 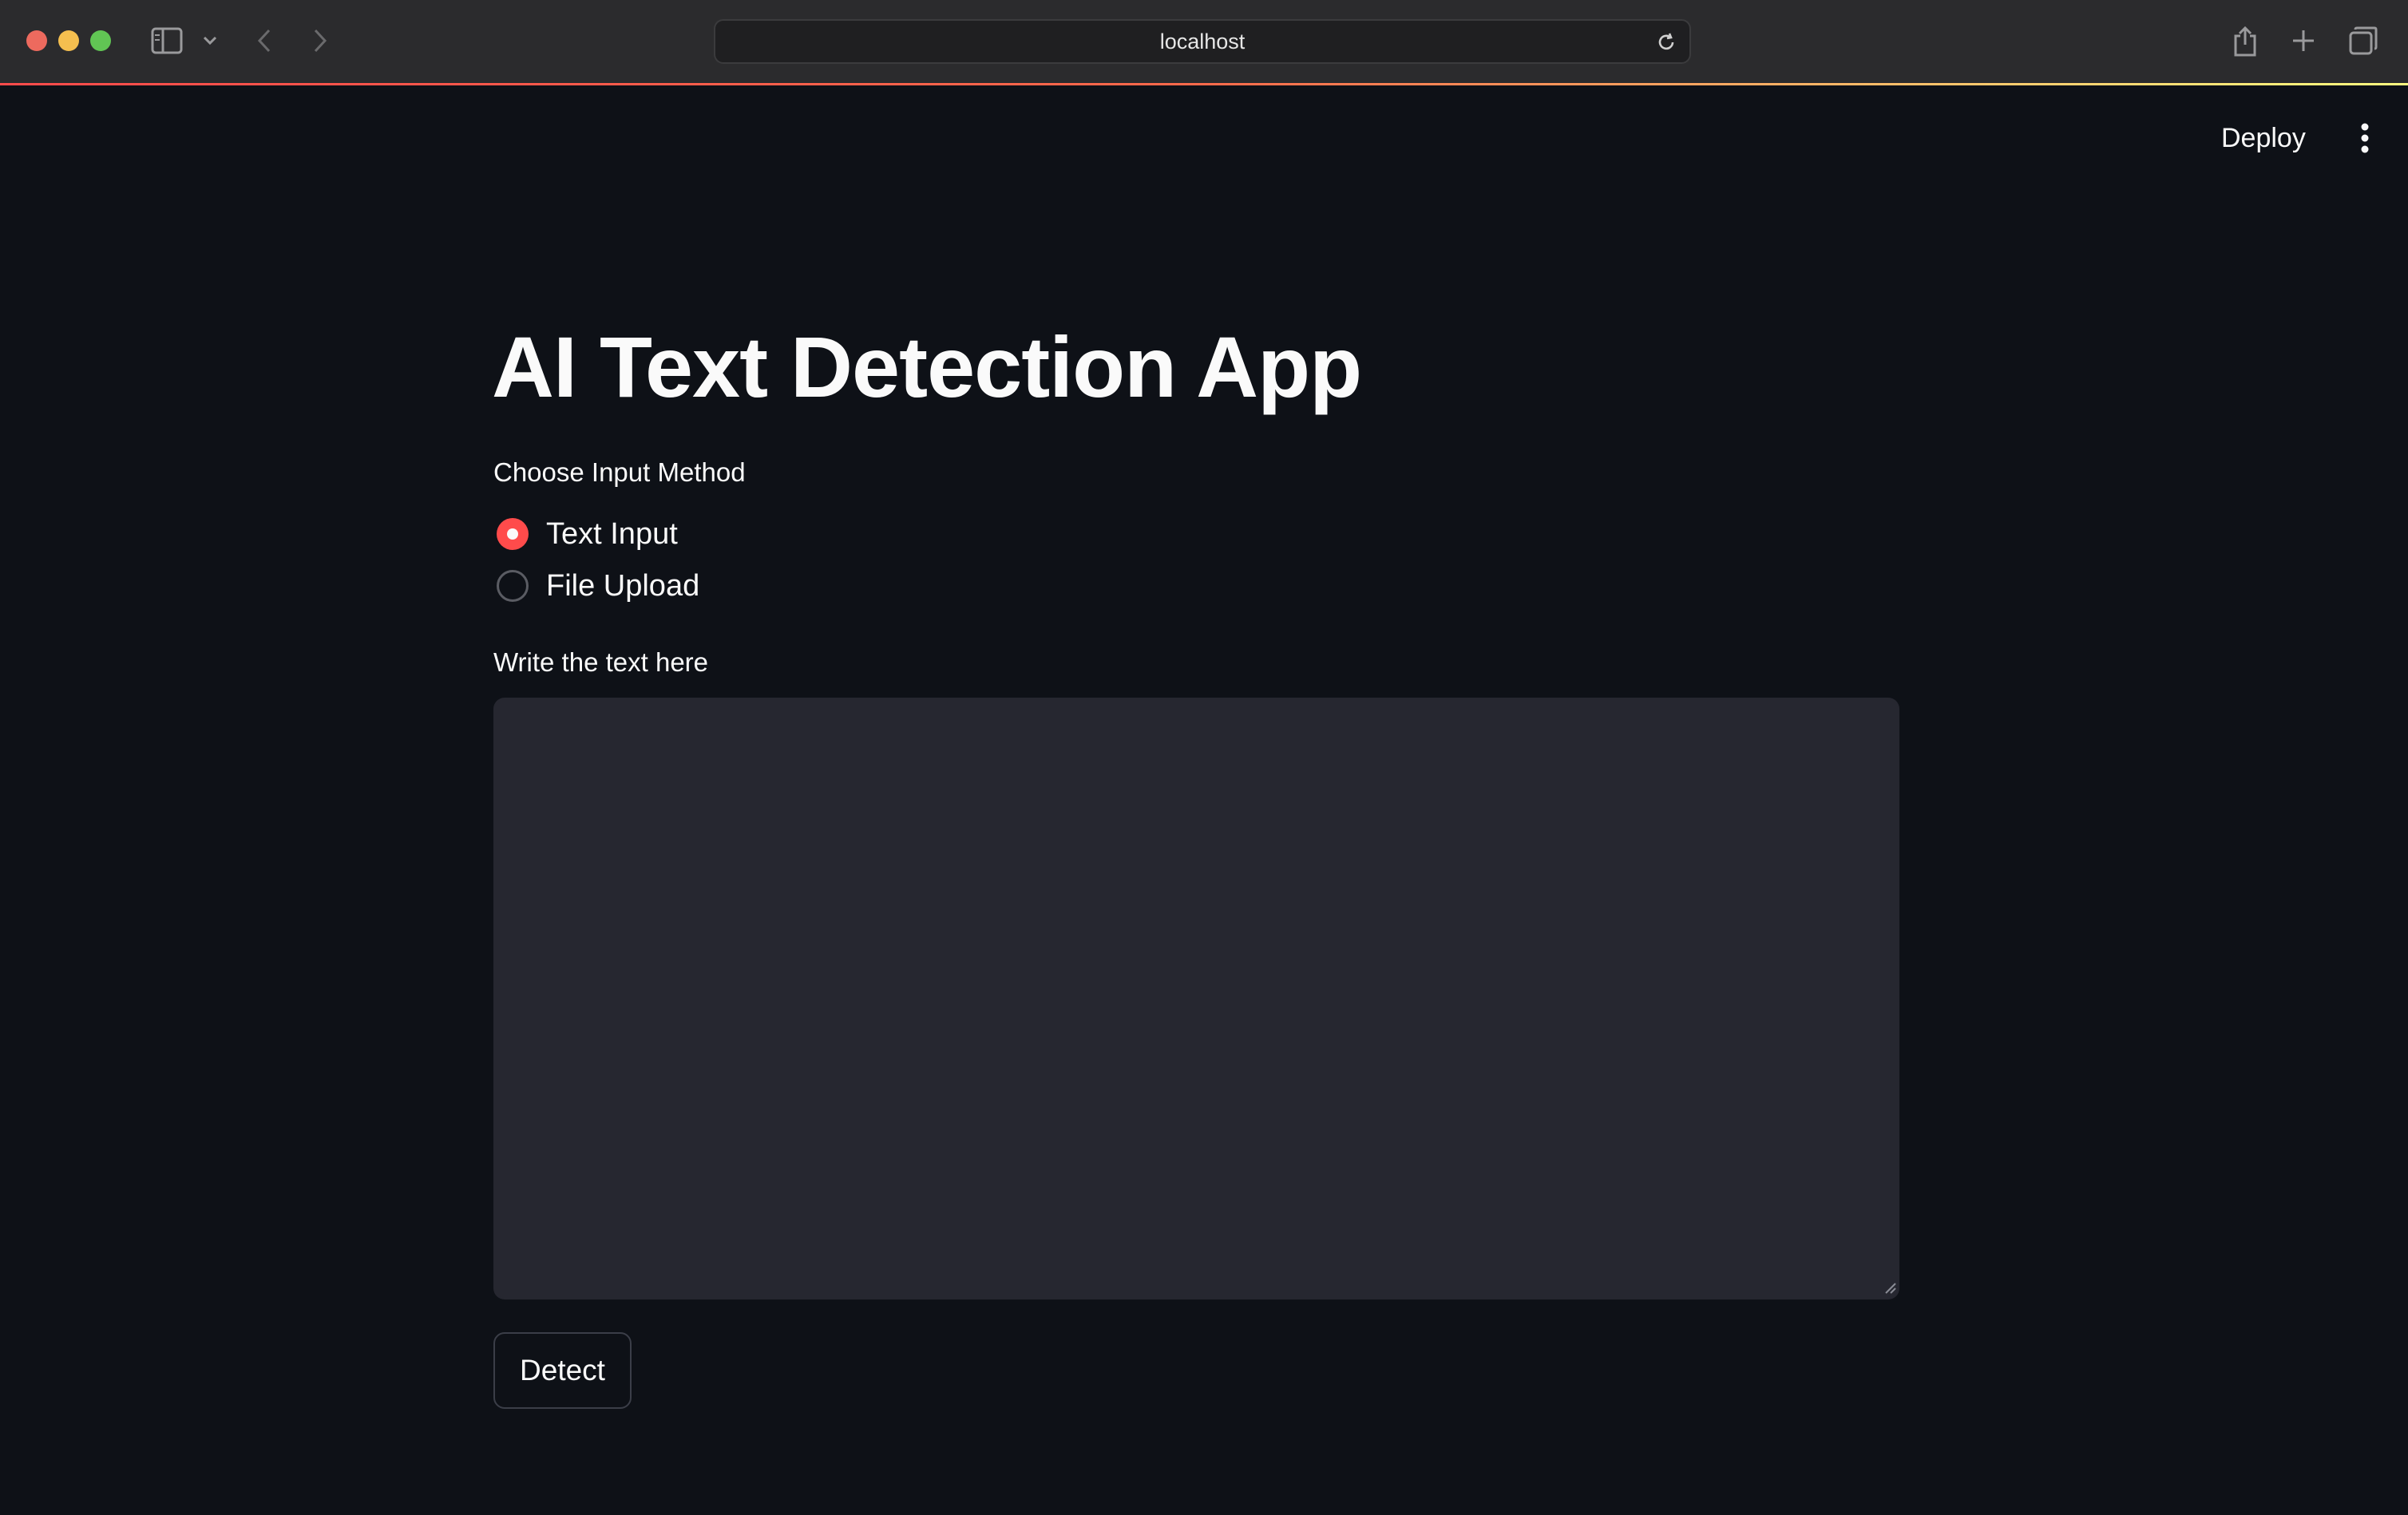 I want to click on vertical-ellipsis-icon, so click(x=2365, y=138).